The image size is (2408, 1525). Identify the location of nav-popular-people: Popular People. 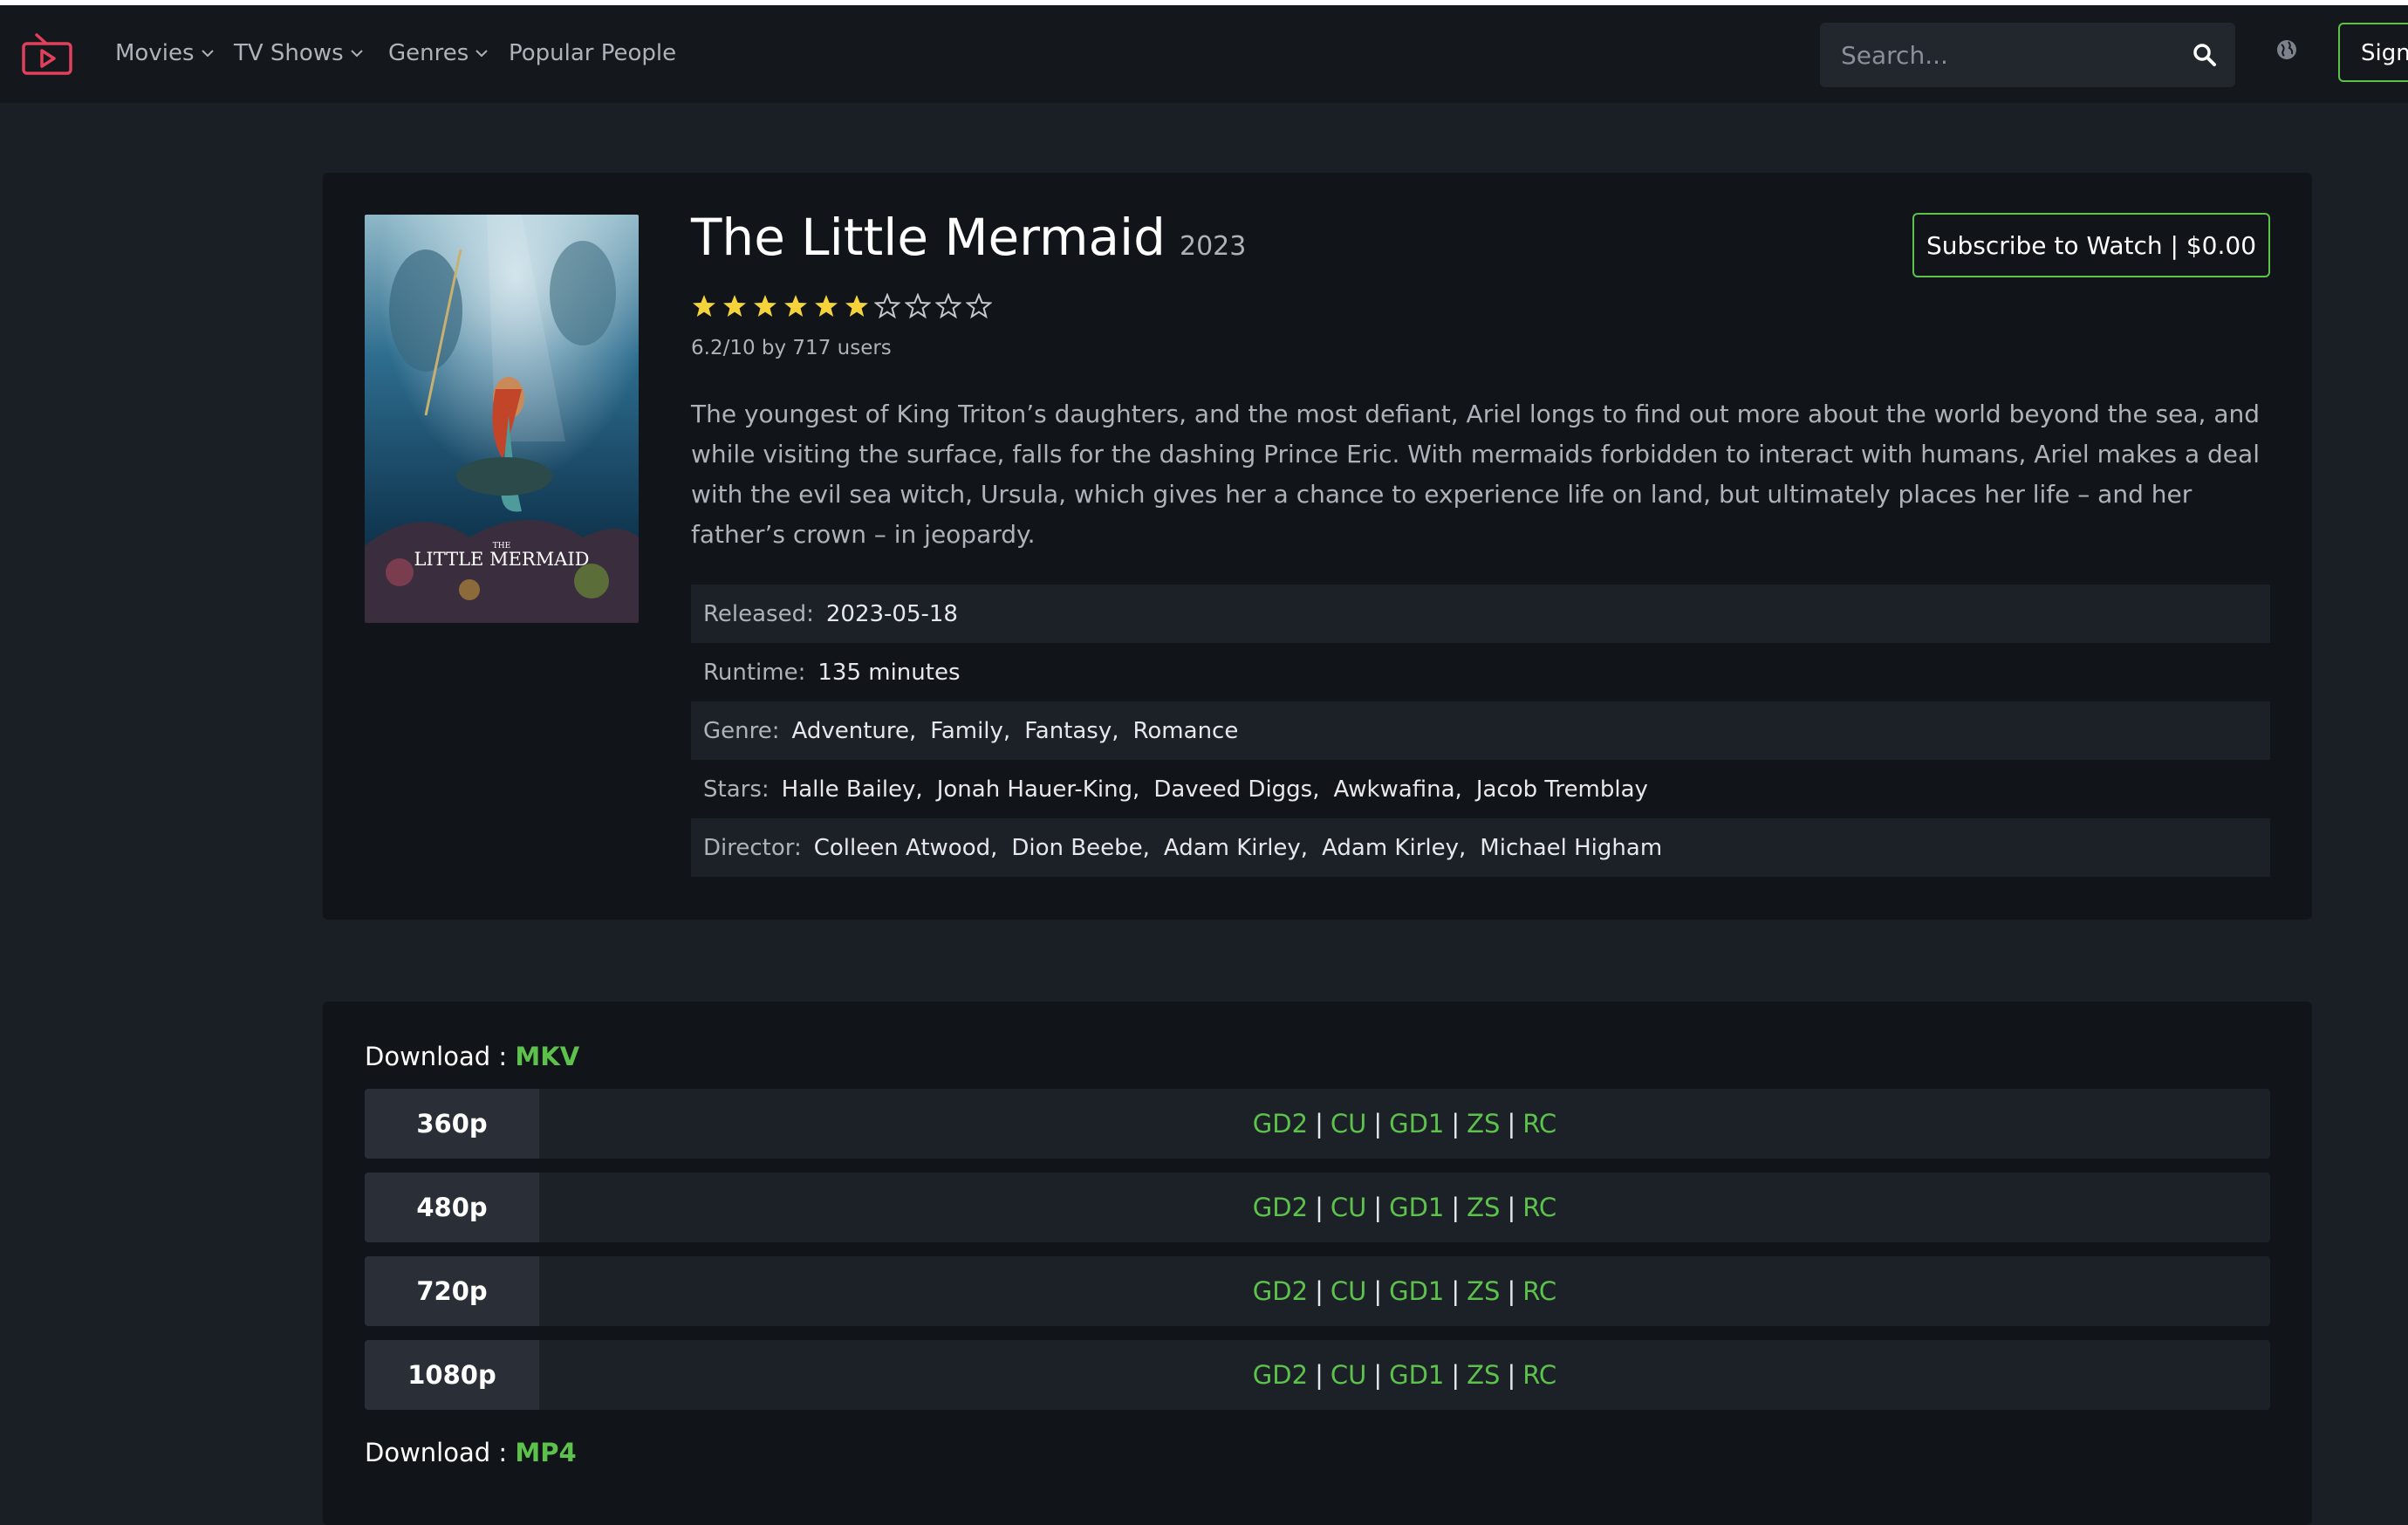
(593, 53).